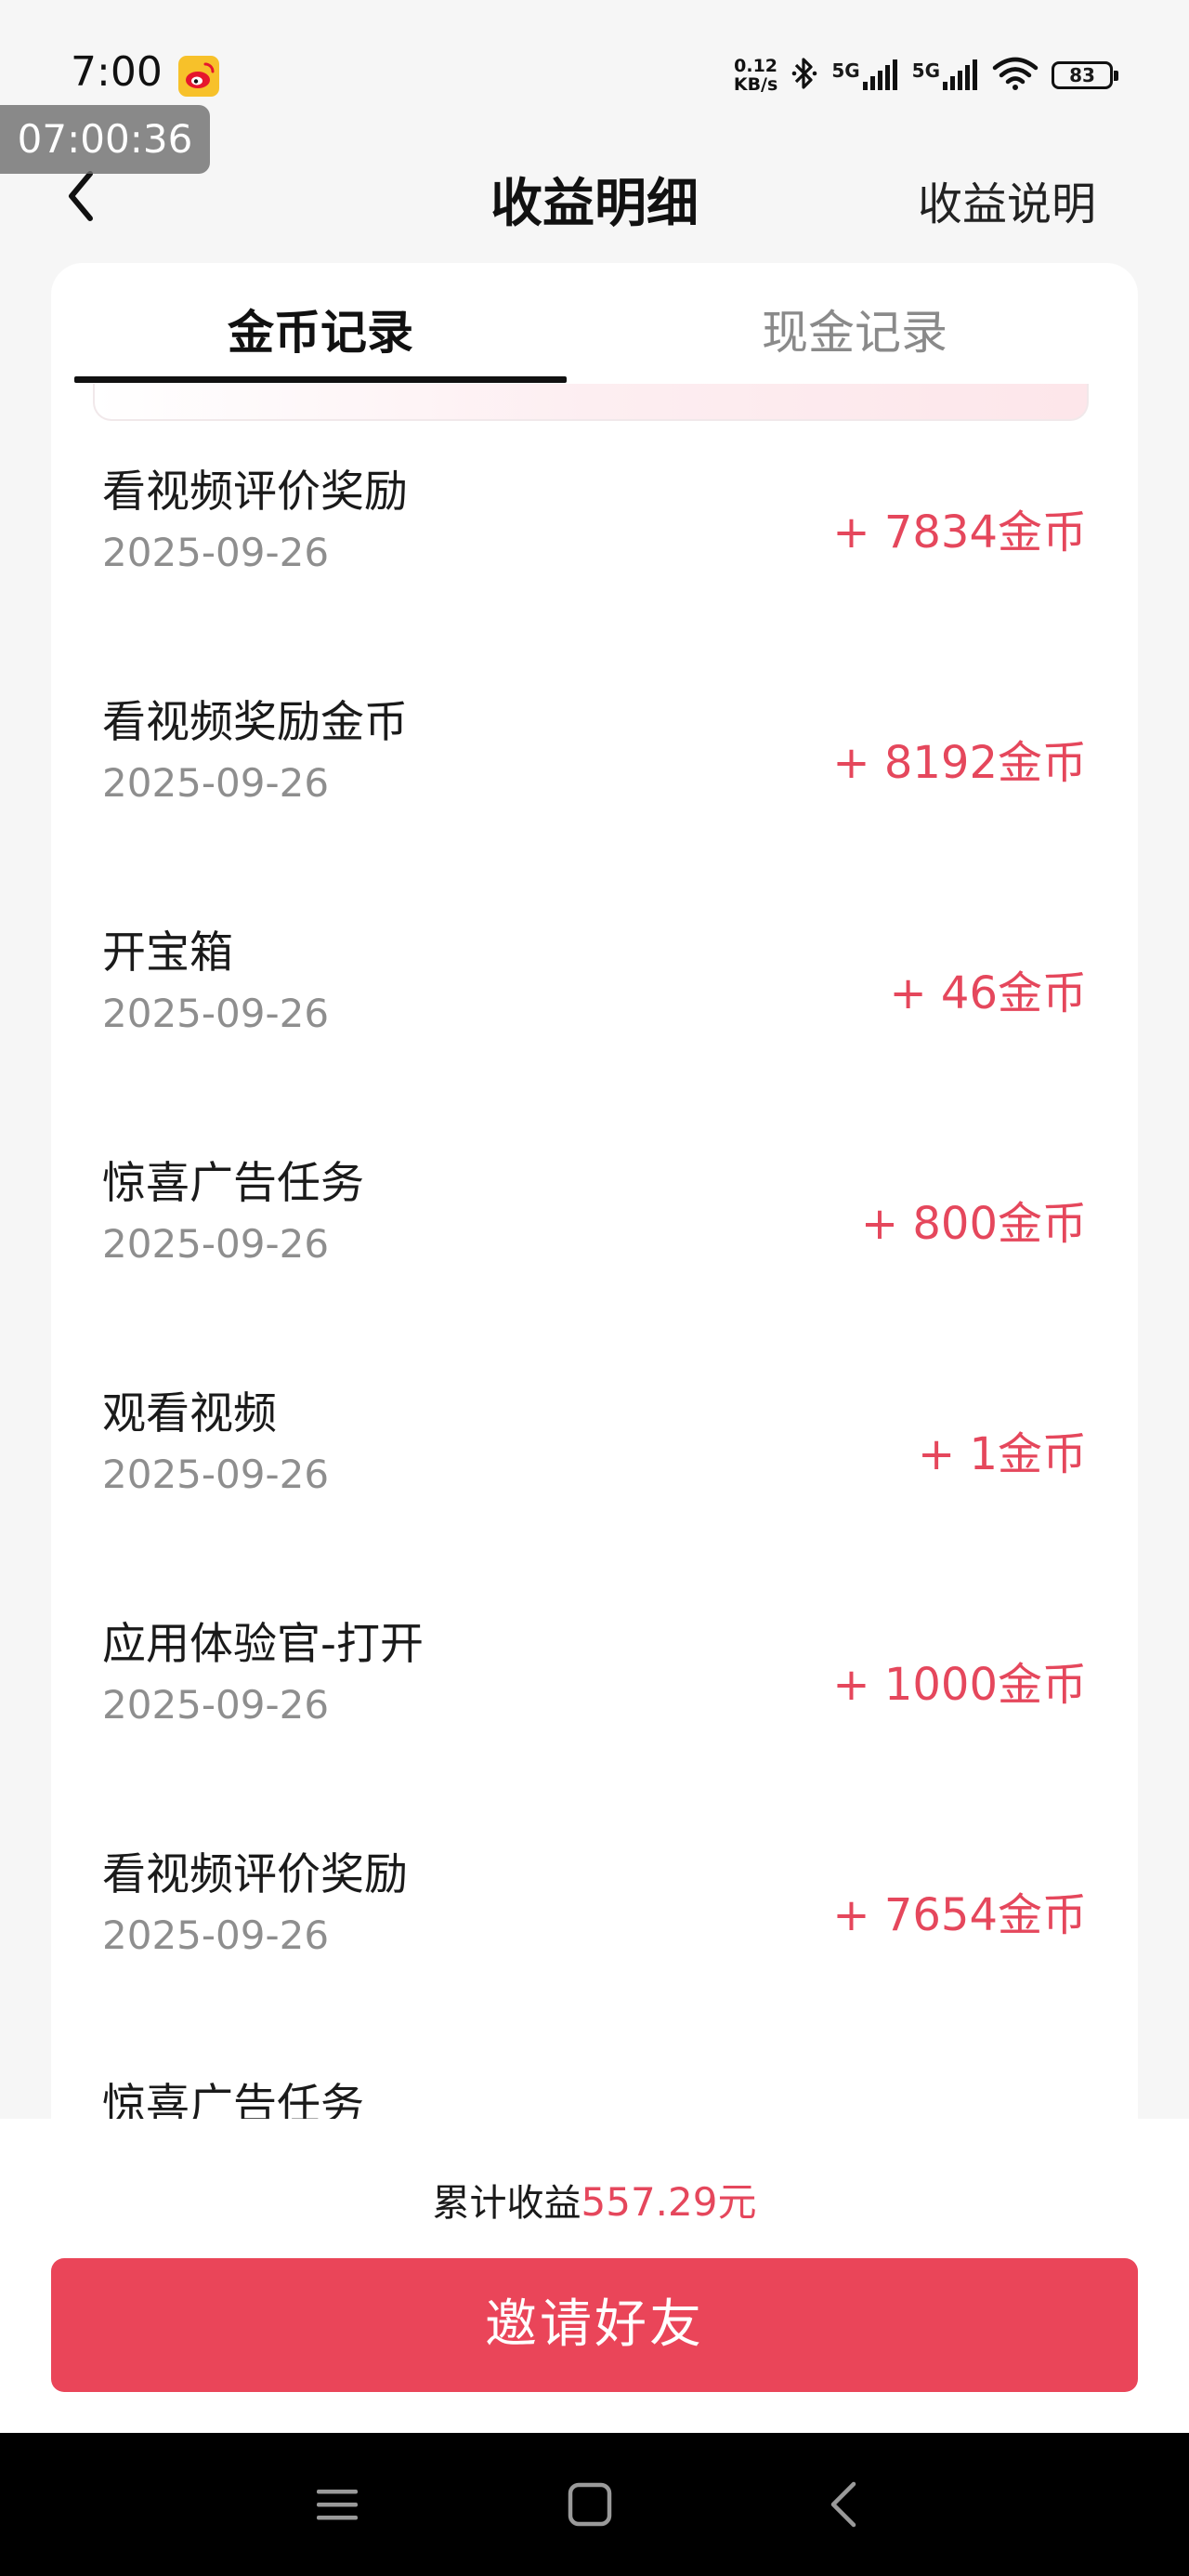 Image resolution: width=1189 pixels, height=2576 pixels. Describe the element at coordinates (925, 70) in the screenshot. I see `sim2-network-label: 5G` at that location.